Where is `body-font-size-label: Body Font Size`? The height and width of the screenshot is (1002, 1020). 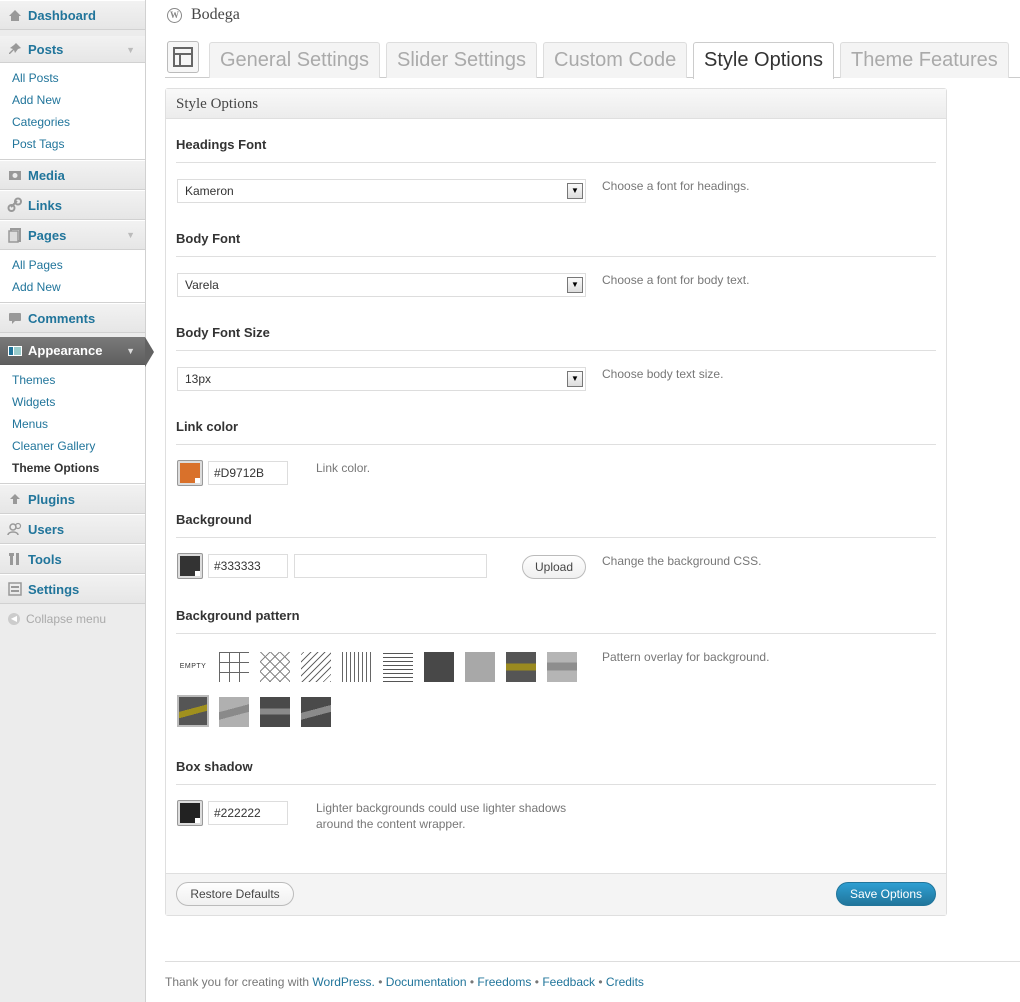 body-font-size-label: Body Font Size is located at coordinates (223, 332).